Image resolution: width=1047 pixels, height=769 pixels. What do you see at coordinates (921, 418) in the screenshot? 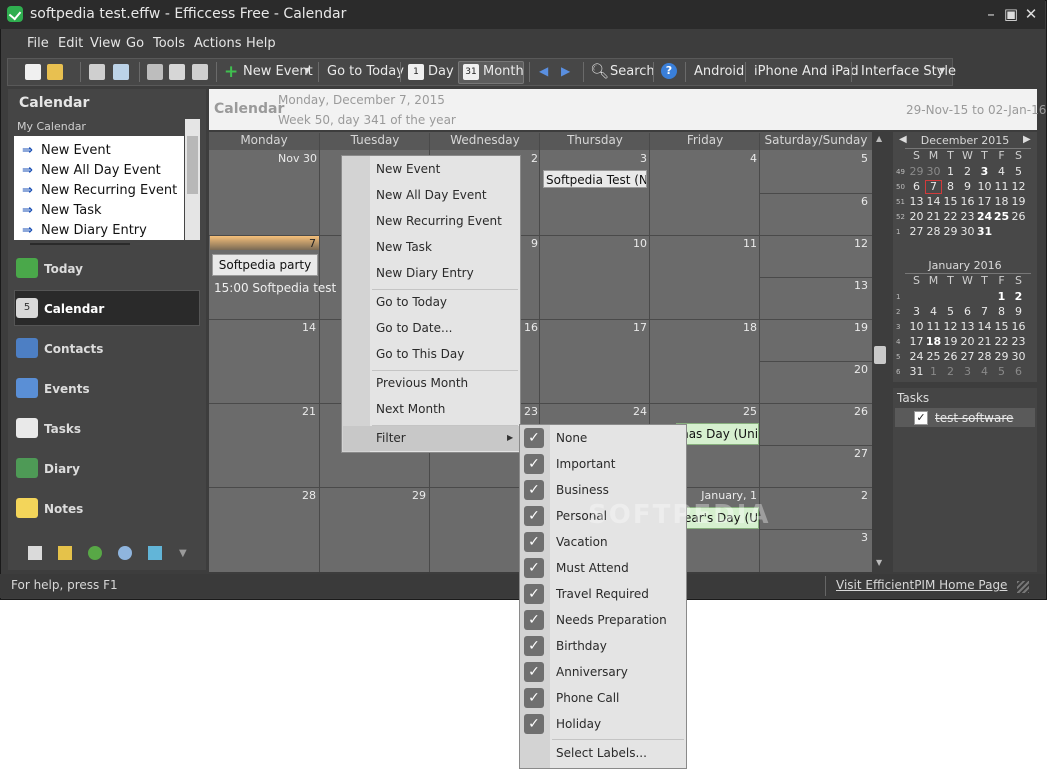
I see `task-checkbox: ✓` at bounding box center [921, 418].